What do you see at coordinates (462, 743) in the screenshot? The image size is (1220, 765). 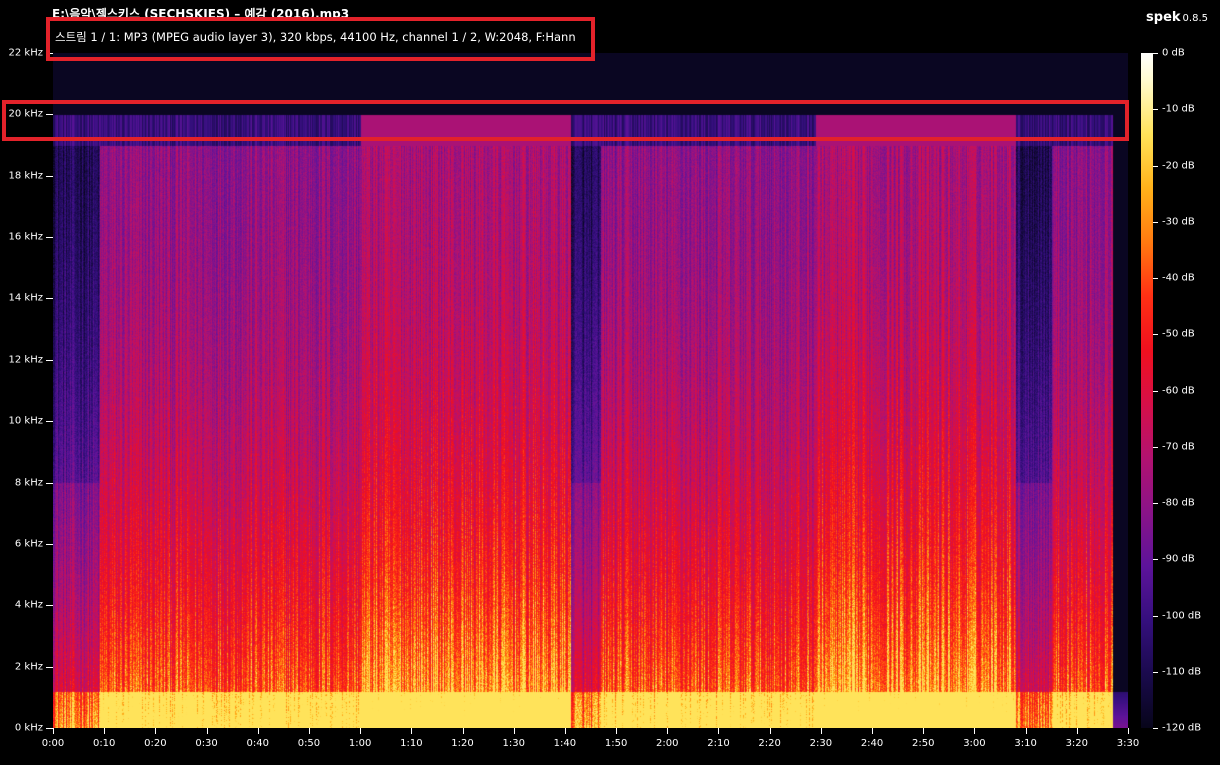 I see `time-tick-label: 1:20` at bounding box center [462, 743].